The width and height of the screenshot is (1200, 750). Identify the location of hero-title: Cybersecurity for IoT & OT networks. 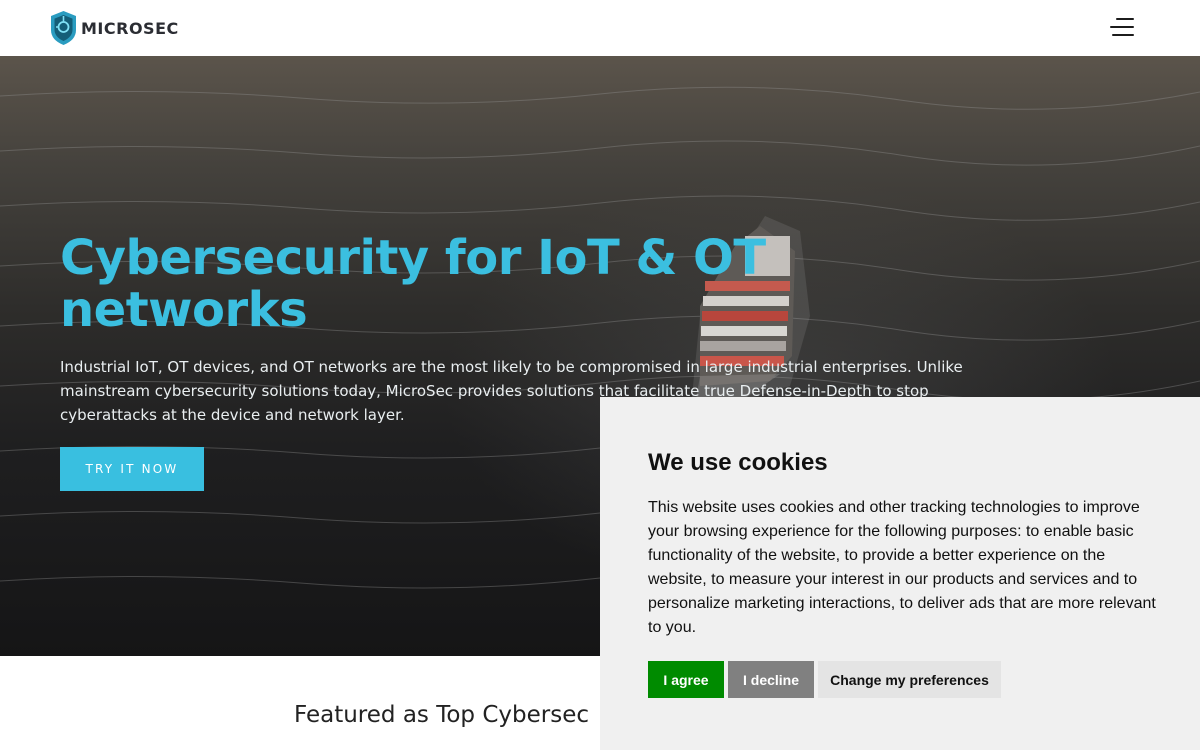
(413, 284).